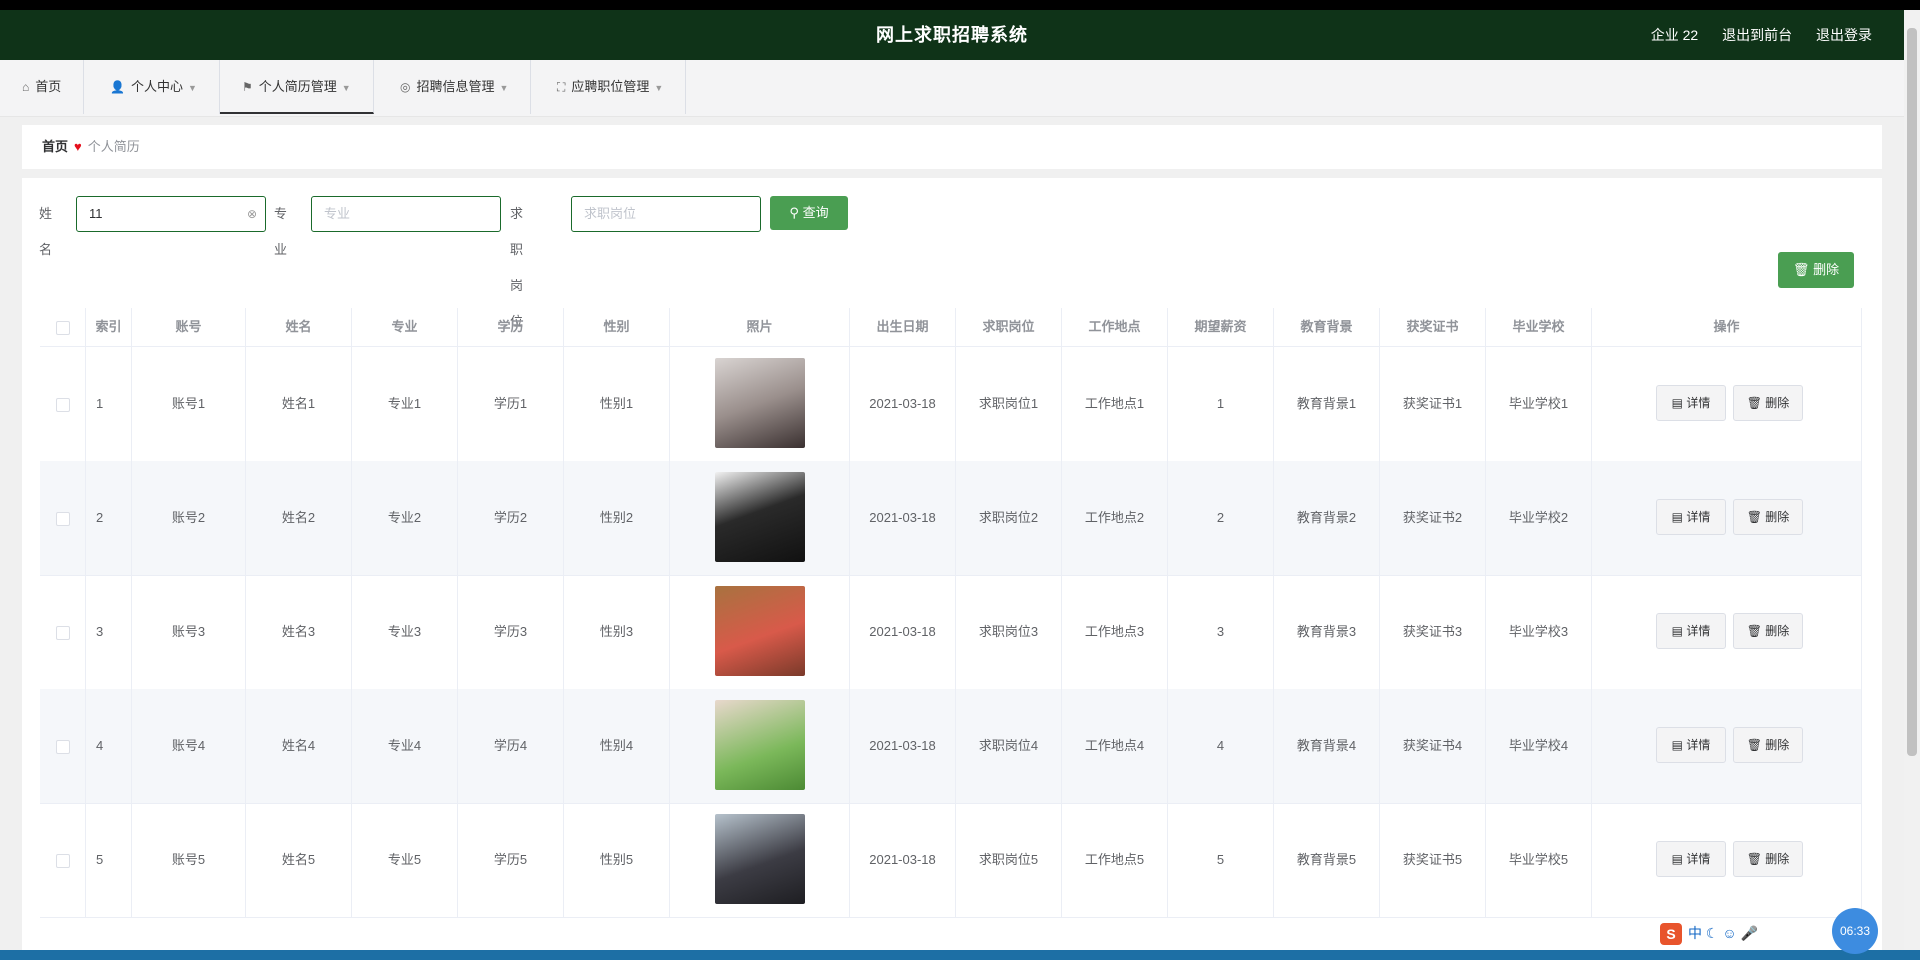 The width and height of the screenshot is (1920, 960). I want to click on major-input: 专业, so click(406, 214).